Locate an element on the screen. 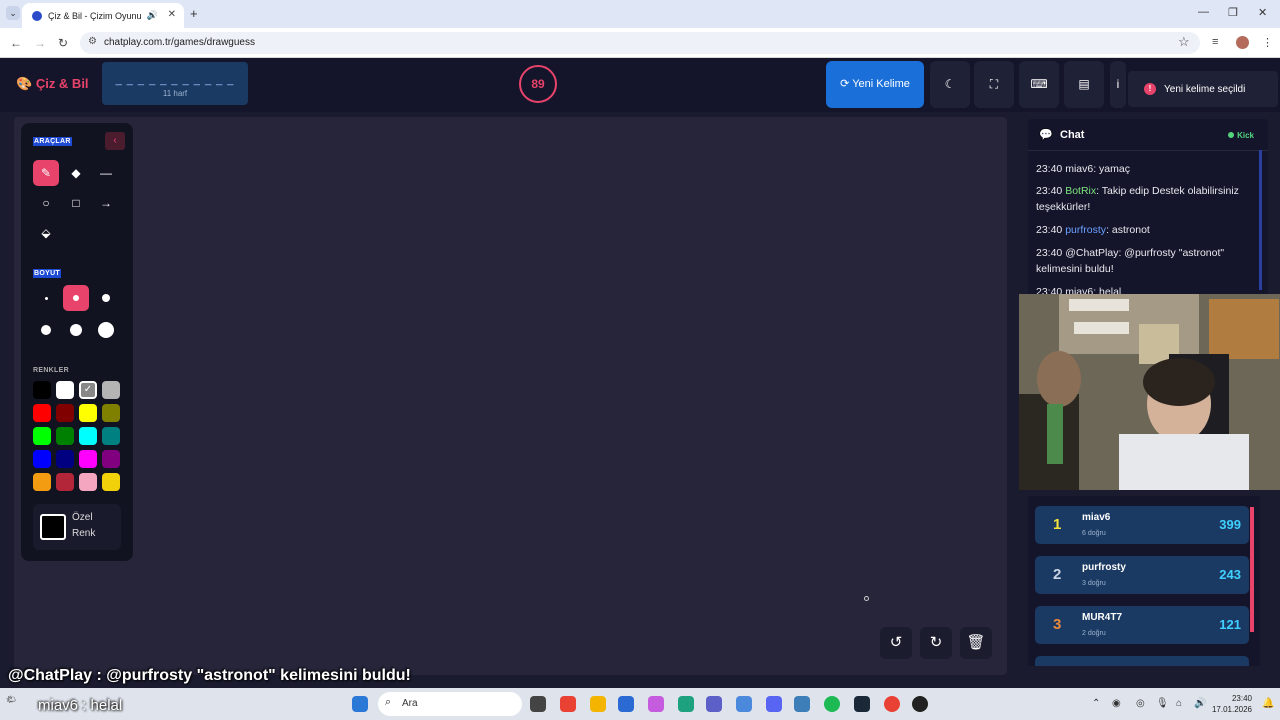  profile-avatar is located at coordinates (1242, 42).